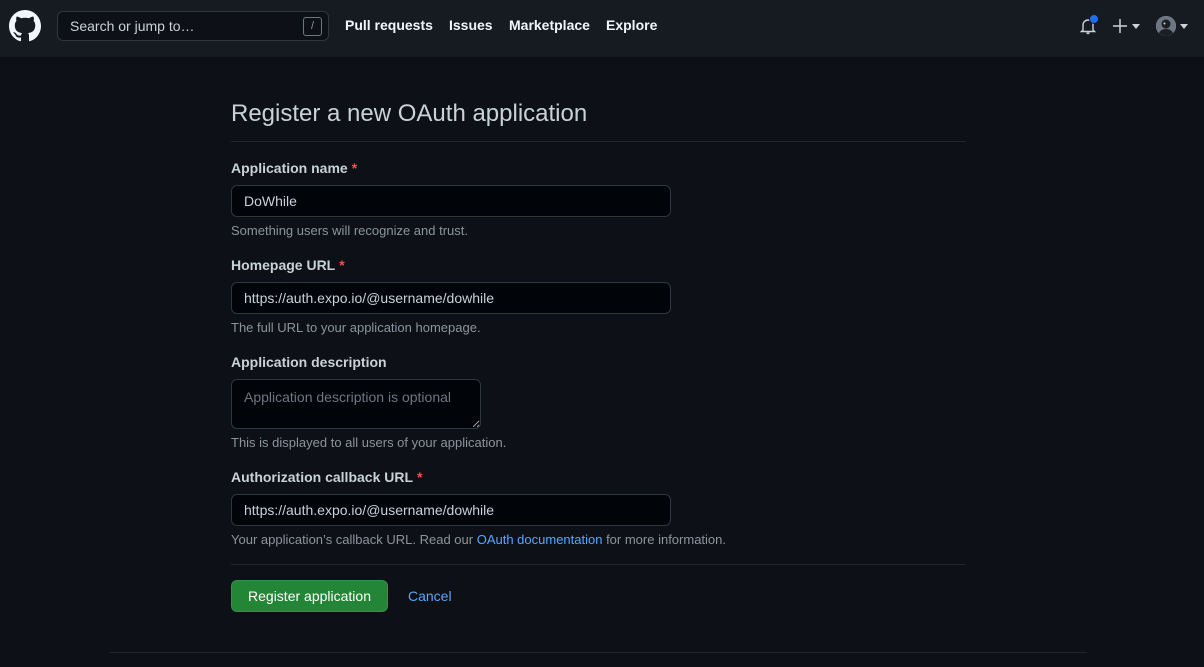 The image size is (1204, 667). Describe the element at coordinates (1166, 26) in the screenshot. I see `avatar` at that location.